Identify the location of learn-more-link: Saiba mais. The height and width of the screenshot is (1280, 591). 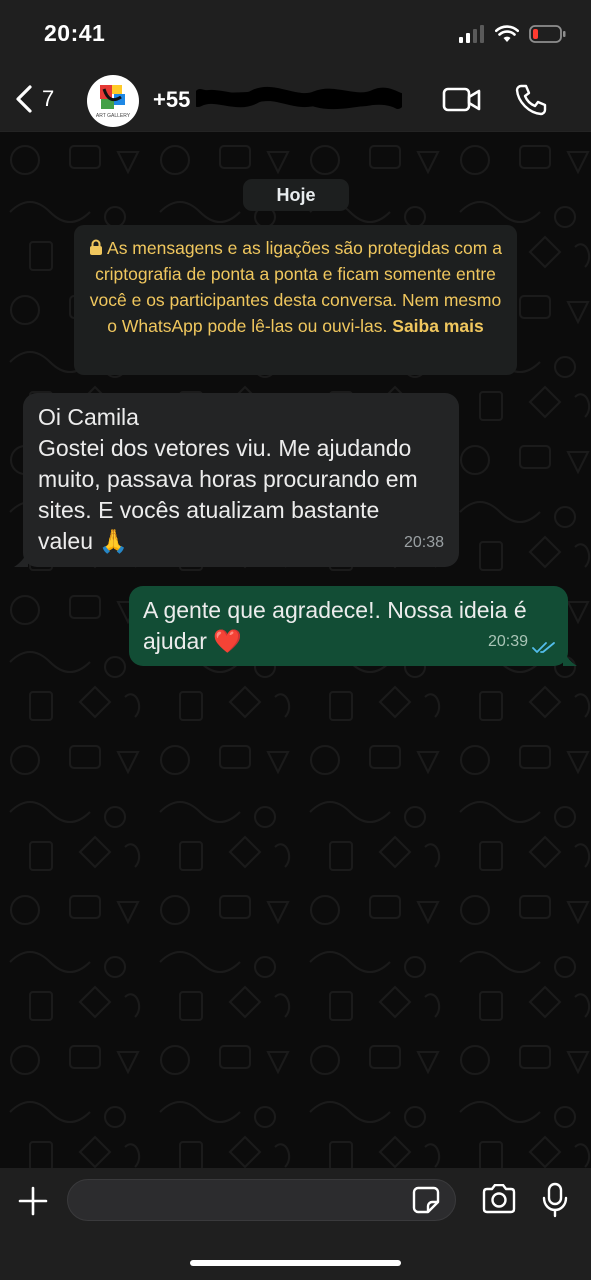
(437, 326).